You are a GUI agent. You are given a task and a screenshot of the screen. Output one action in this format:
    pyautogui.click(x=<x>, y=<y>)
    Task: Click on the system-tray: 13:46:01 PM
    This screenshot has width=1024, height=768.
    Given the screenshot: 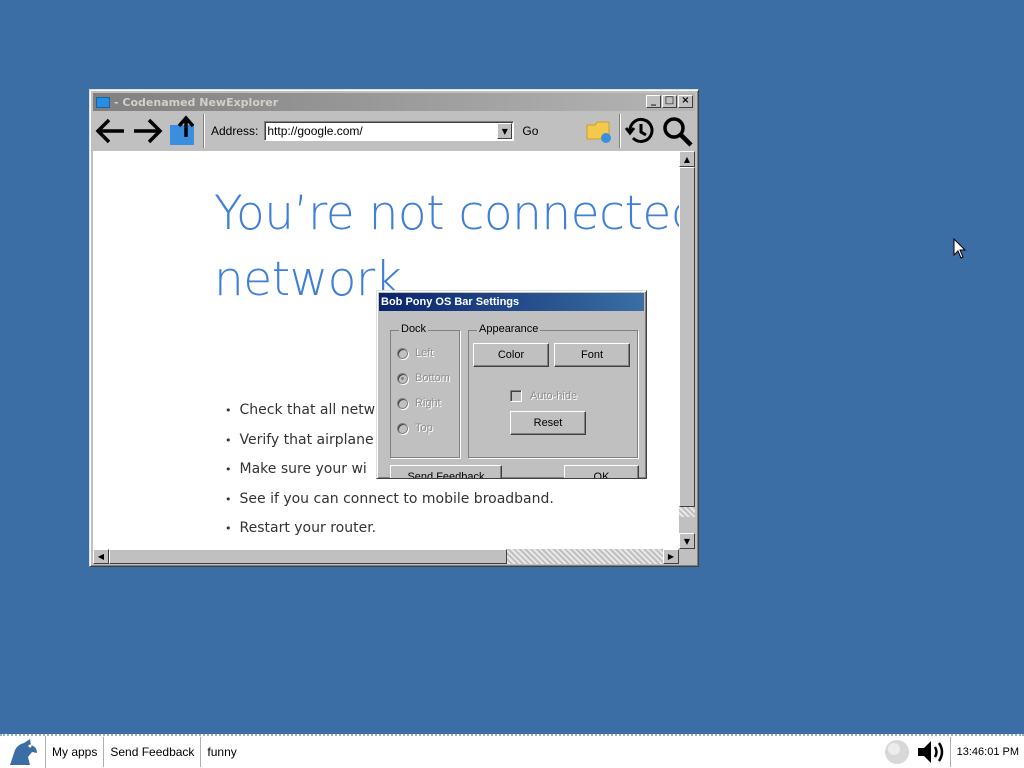 What is the action you would take?
    pyautogui.click(x=952, y=752)
    